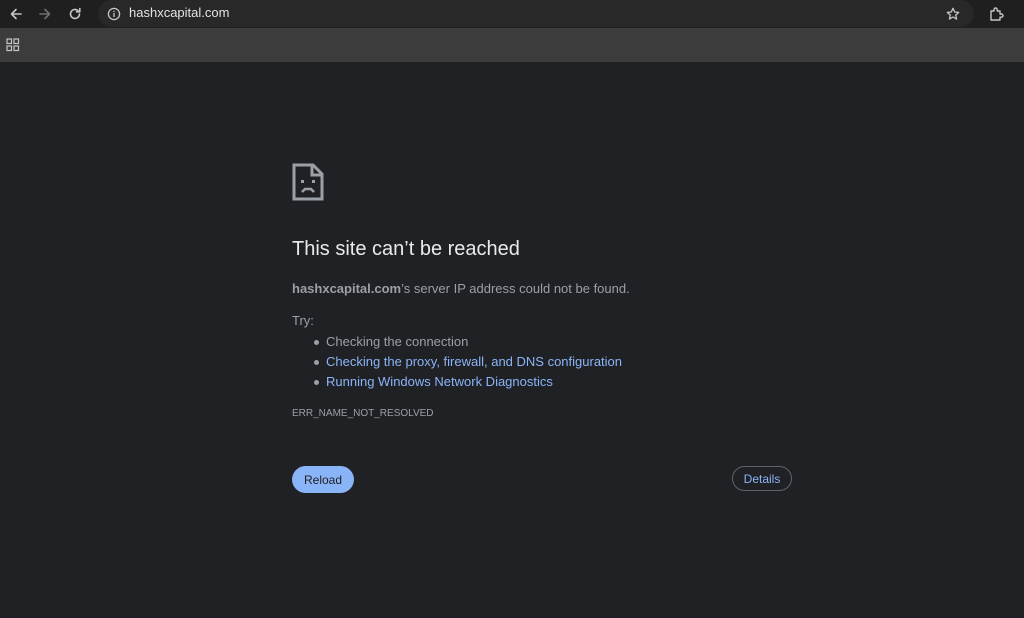 The height and width of the screenshot is (618, 1024). I want to click on error-headline: This site can’t be reached, so click(406, 249).